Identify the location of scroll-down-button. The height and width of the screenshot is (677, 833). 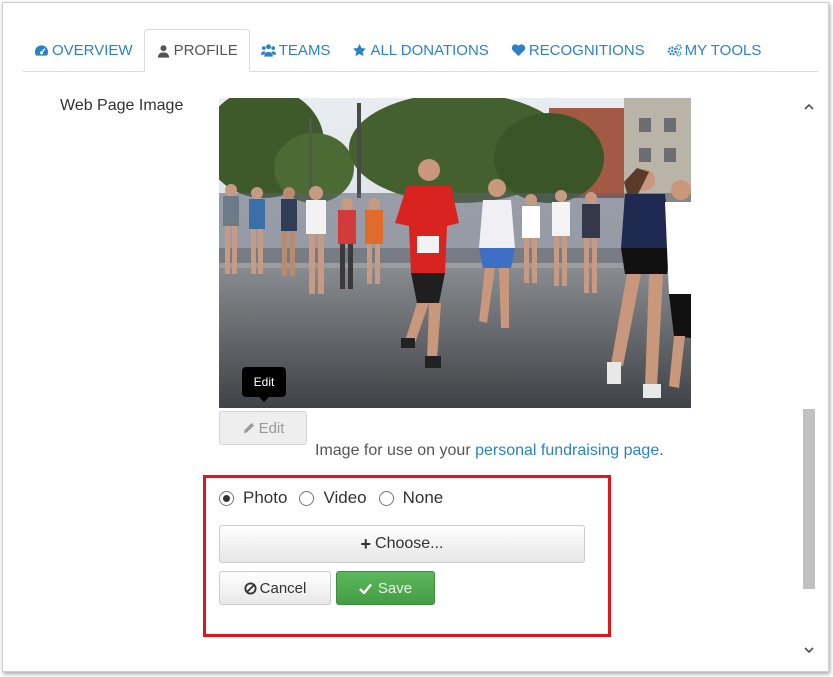
(809, 650).